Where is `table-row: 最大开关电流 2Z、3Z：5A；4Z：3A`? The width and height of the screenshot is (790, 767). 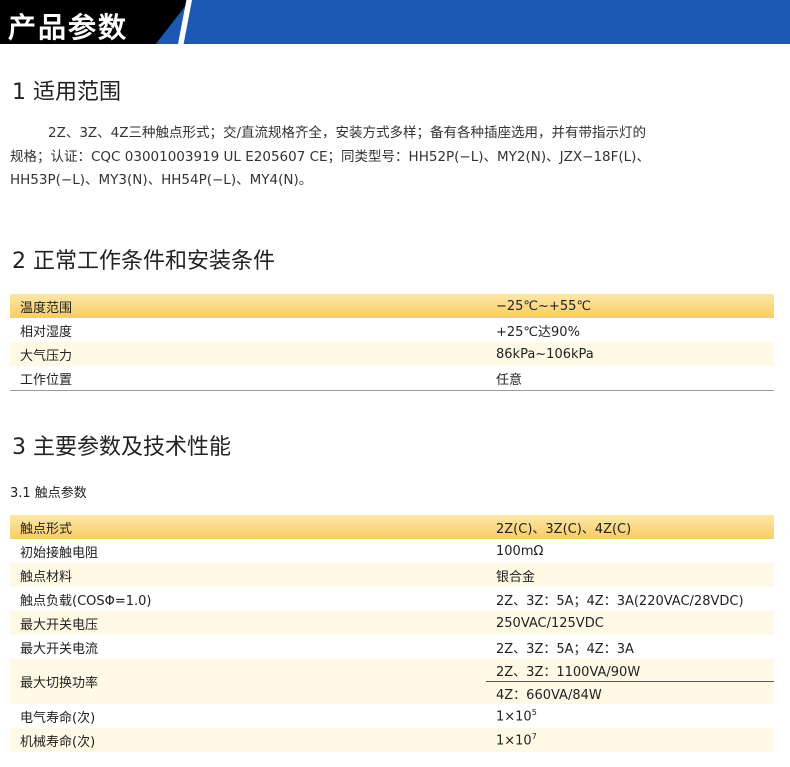 table-row: 最大开关电流 2Z、3Z：5A；4Z：3A is located at coordinates (392, 647).